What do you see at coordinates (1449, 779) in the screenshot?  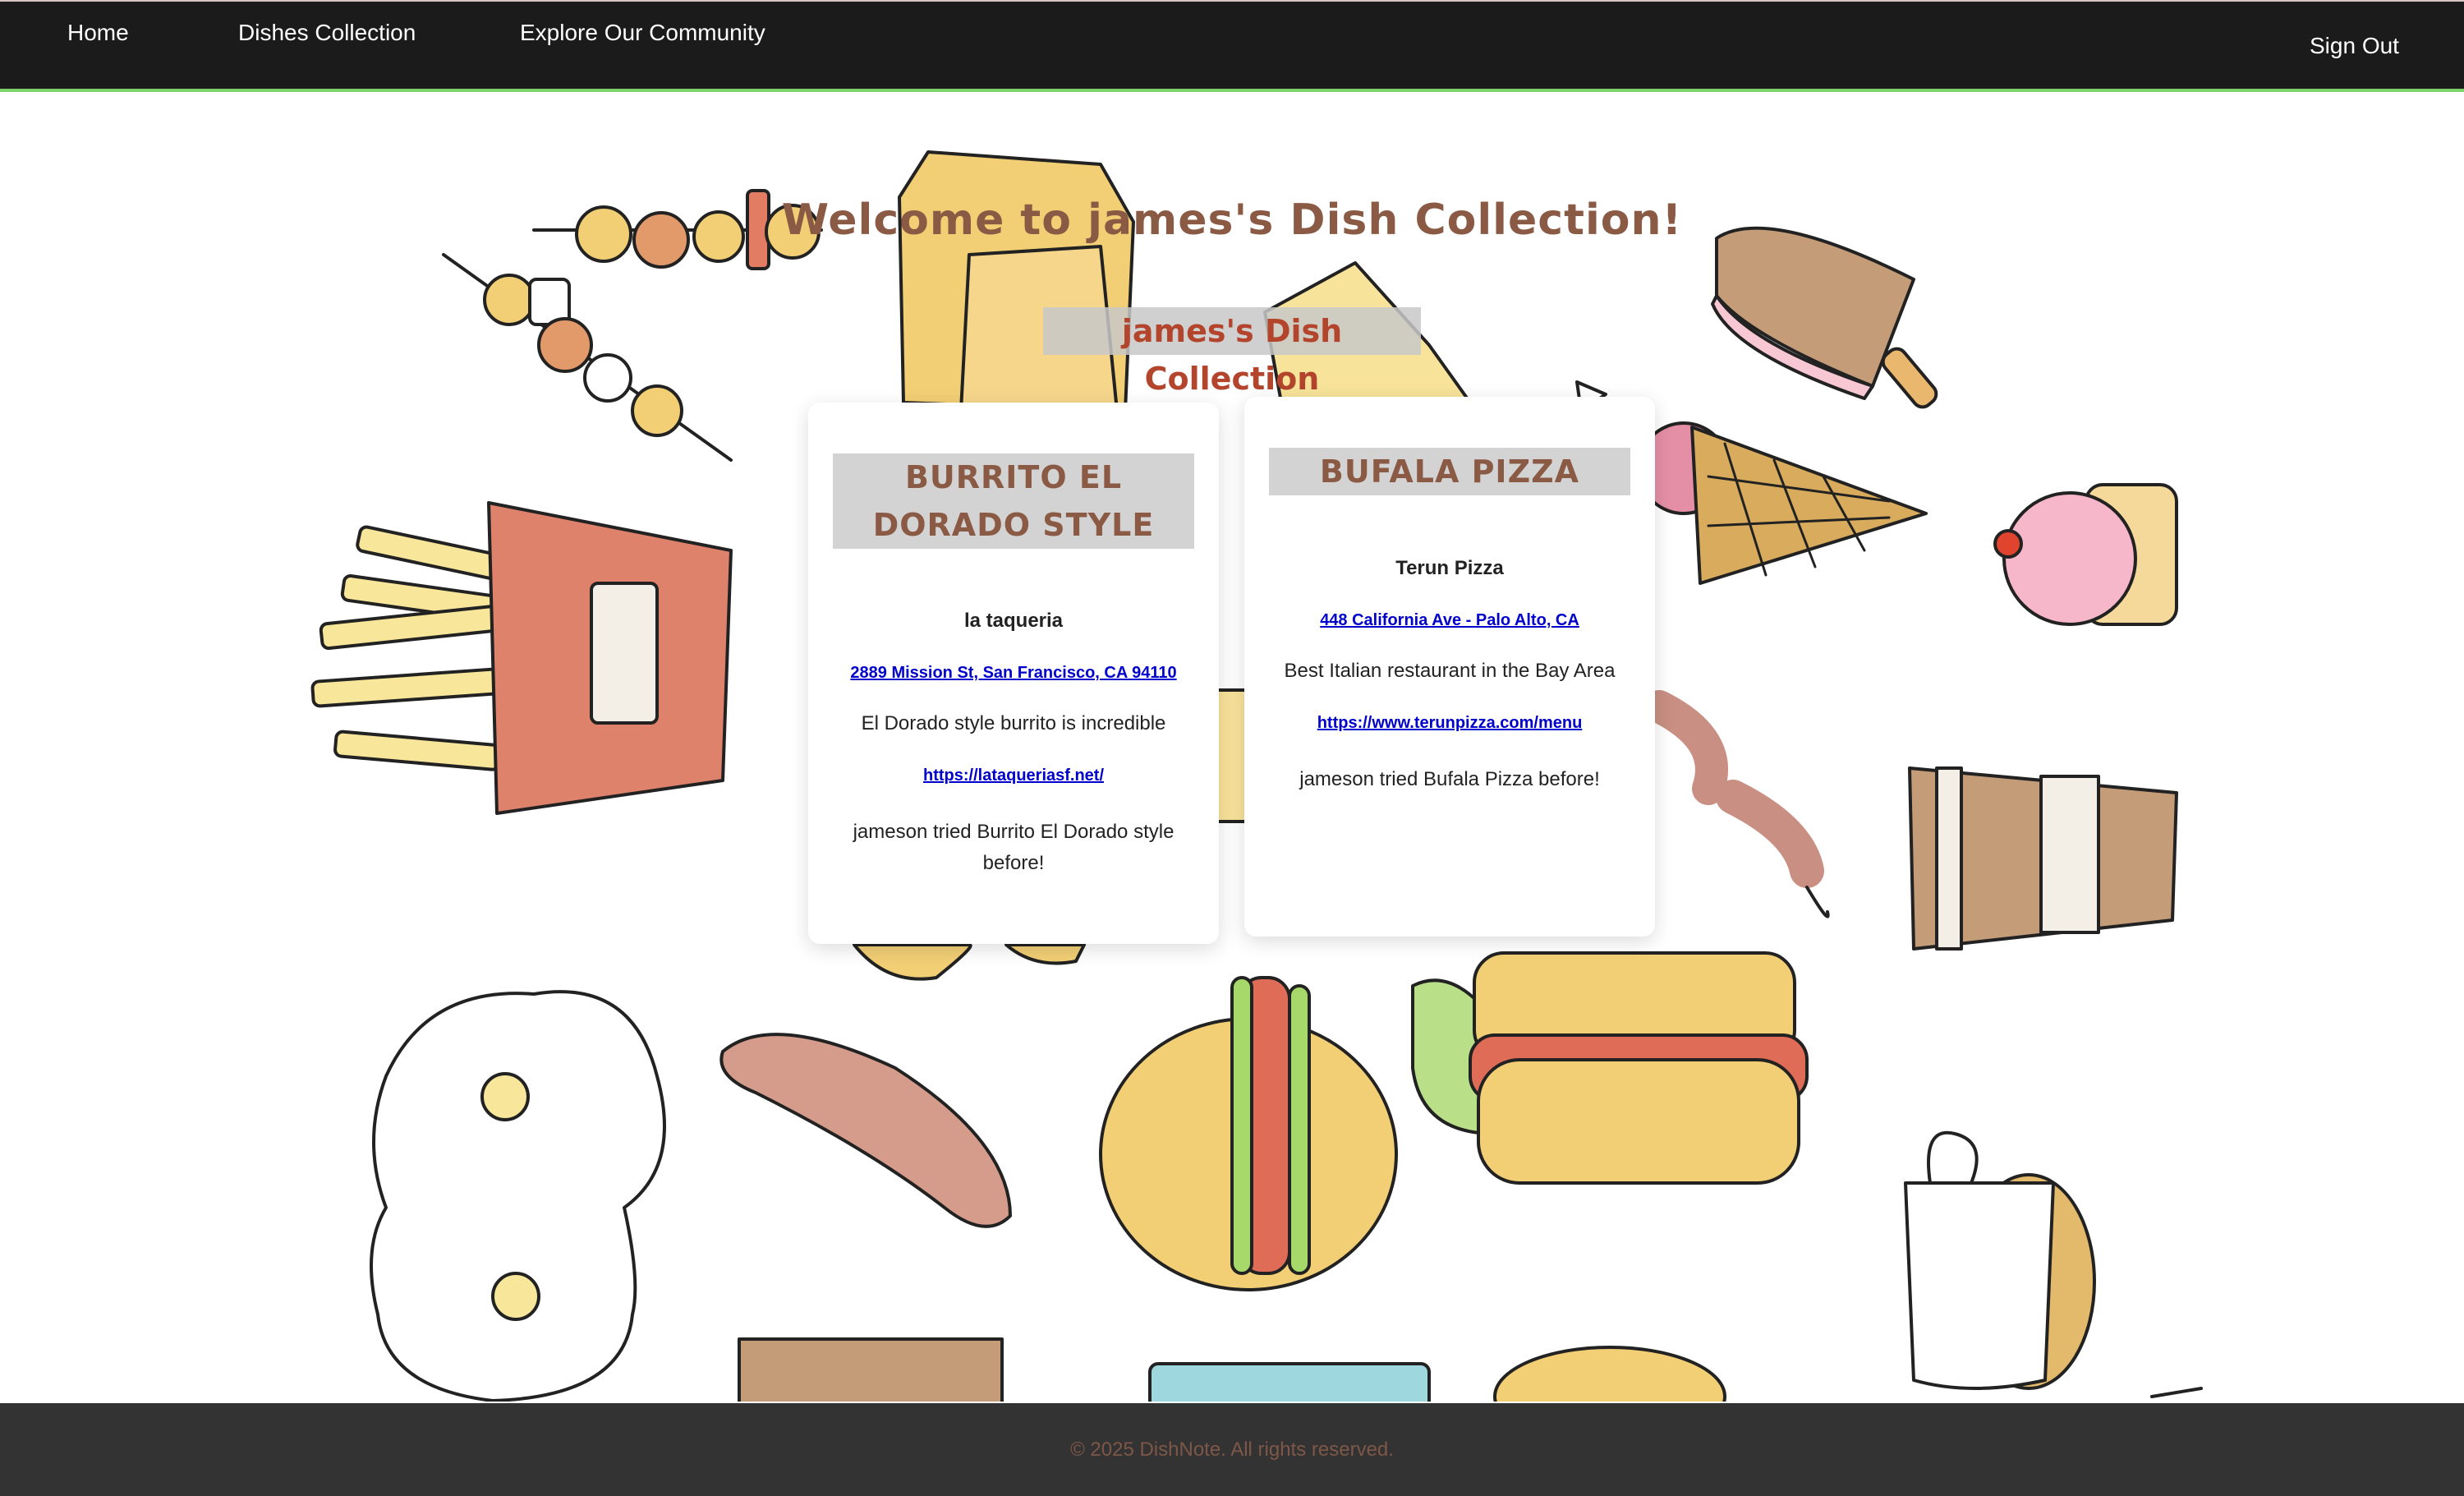 I see `tried-status: jameson tried Bufala Pizza before!` at bounding box center [1449, 779].